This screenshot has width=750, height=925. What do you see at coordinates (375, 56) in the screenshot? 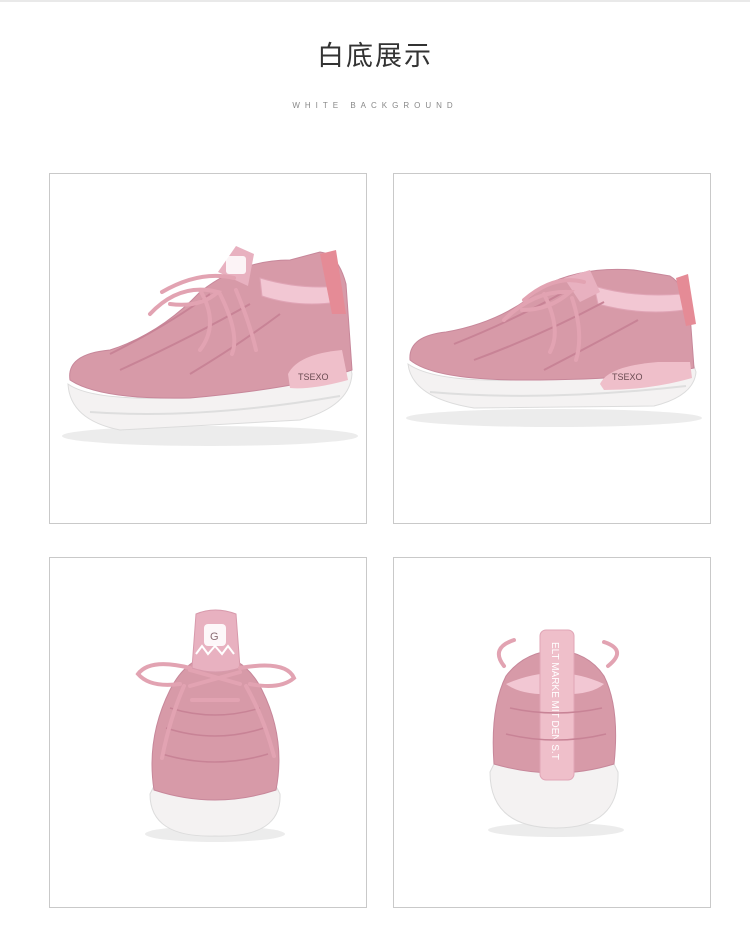
I see `section-title: 白底展示` at bounding box center [375, 56].